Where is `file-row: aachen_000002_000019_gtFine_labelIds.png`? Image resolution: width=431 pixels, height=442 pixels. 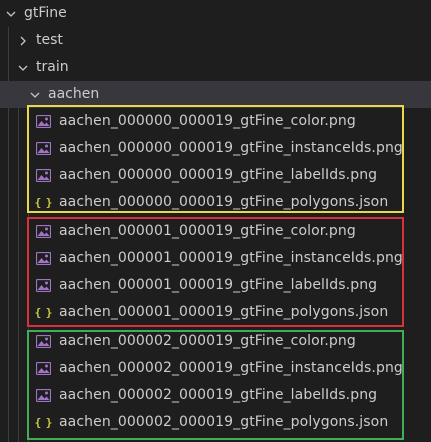 file-row: aachen_000002_000019_gtFine_labelIds.png is located at coordinates (215, 395).